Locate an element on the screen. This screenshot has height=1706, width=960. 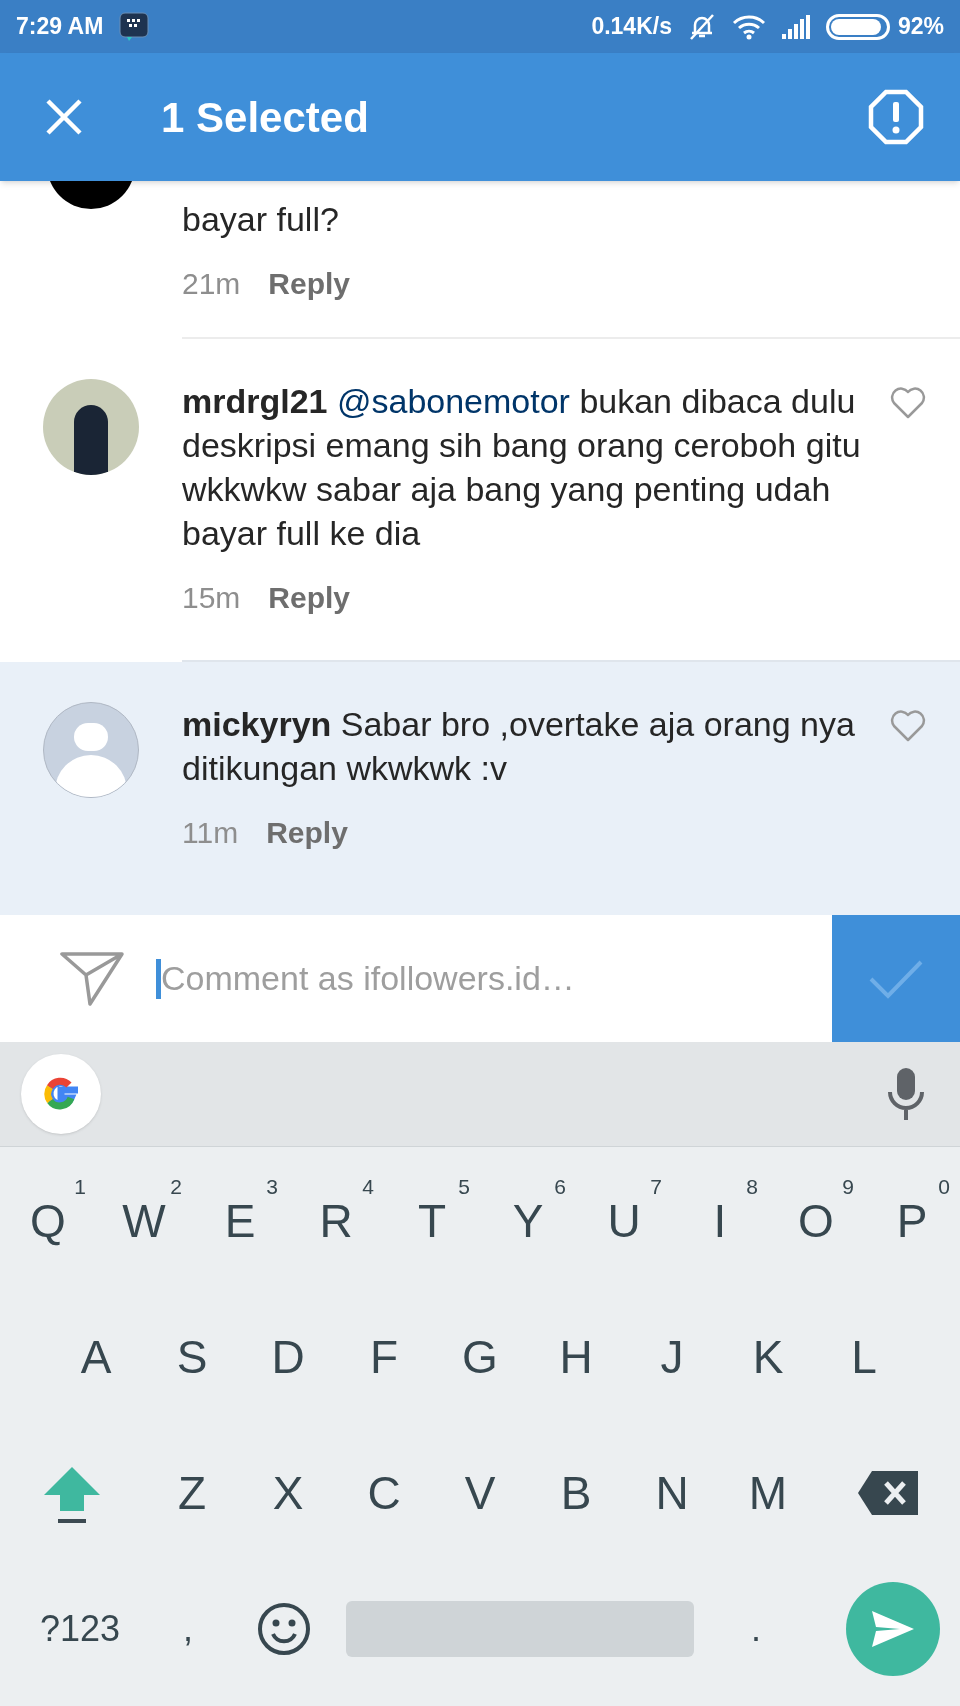
keyboard-key: Q 1 is located at coordinates (48, 1221).